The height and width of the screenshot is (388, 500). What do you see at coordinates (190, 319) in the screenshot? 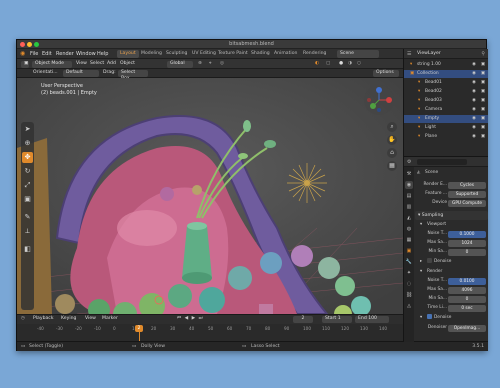
I see `playback-controls: ⏮ ◀ ▶ ⏭` at bounding box center [190, 319].